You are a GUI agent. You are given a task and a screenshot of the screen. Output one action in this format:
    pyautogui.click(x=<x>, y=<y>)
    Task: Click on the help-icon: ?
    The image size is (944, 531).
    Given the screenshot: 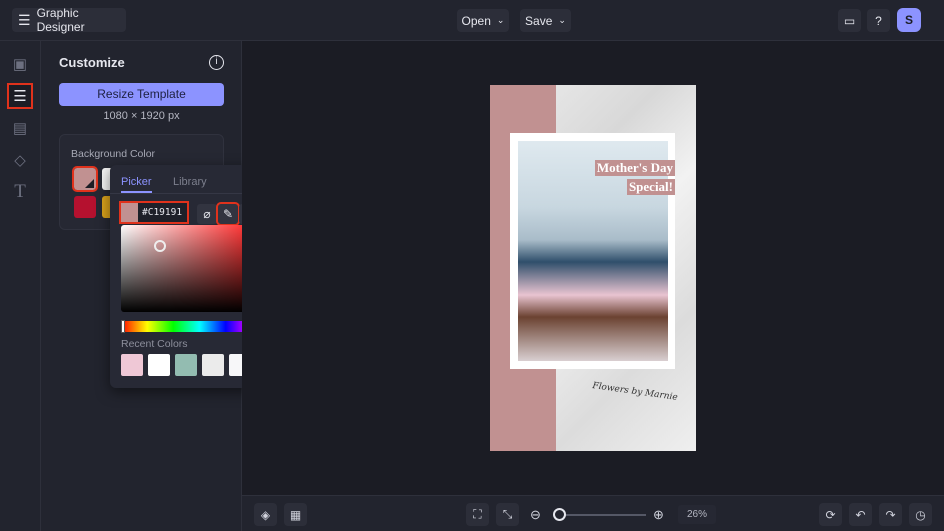 What is the action you would take?
    pyautogui.click(x=878, y=20)
    